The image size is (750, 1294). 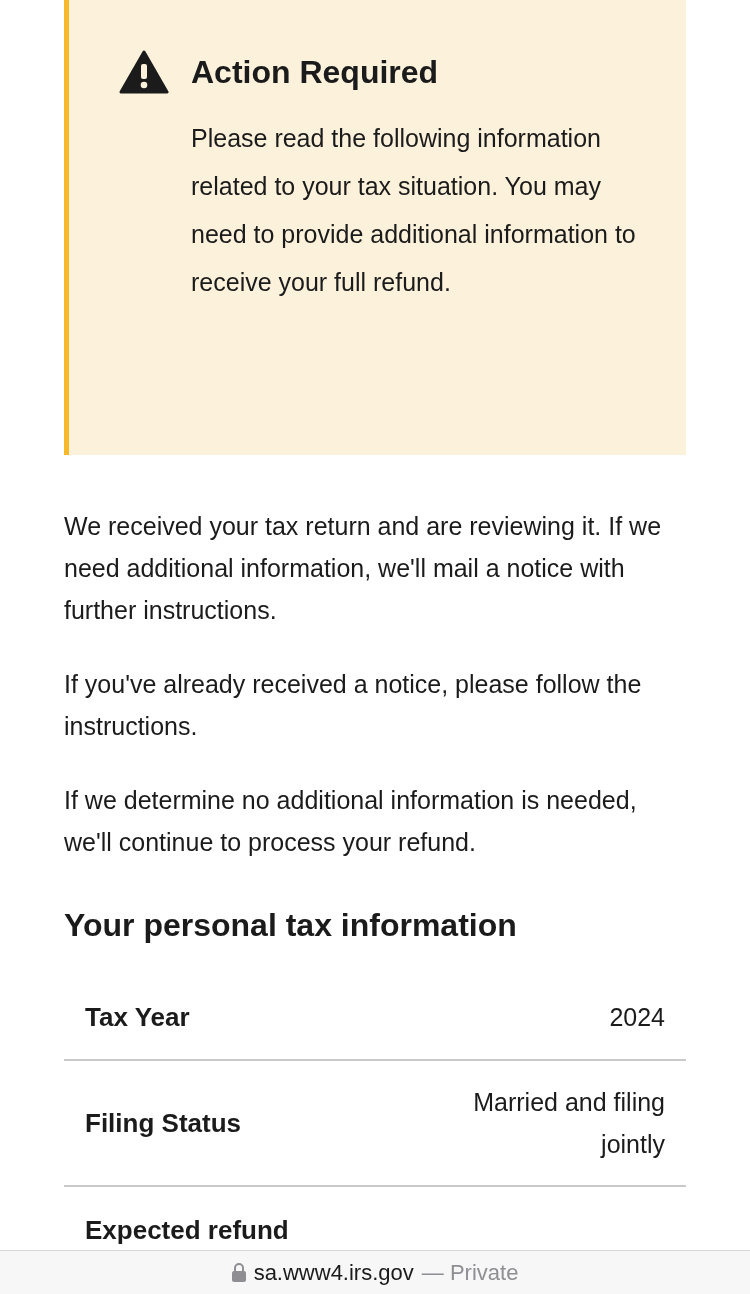 I want to click on alert-message: Please read the following information related to your tax situation. You may need to provide additional information to receive your full refund., so click(x=414, y=210).